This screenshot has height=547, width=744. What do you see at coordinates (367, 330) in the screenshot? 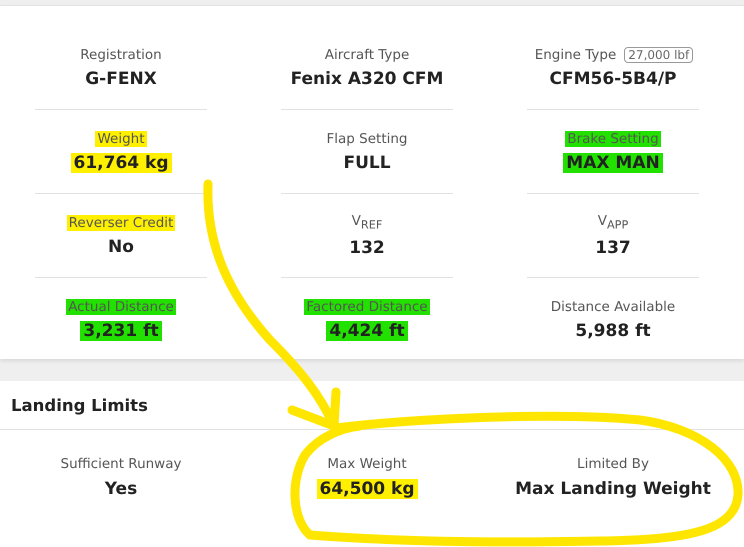
I see `field-value: 4,424 ft` at bounding box center [367, 330].